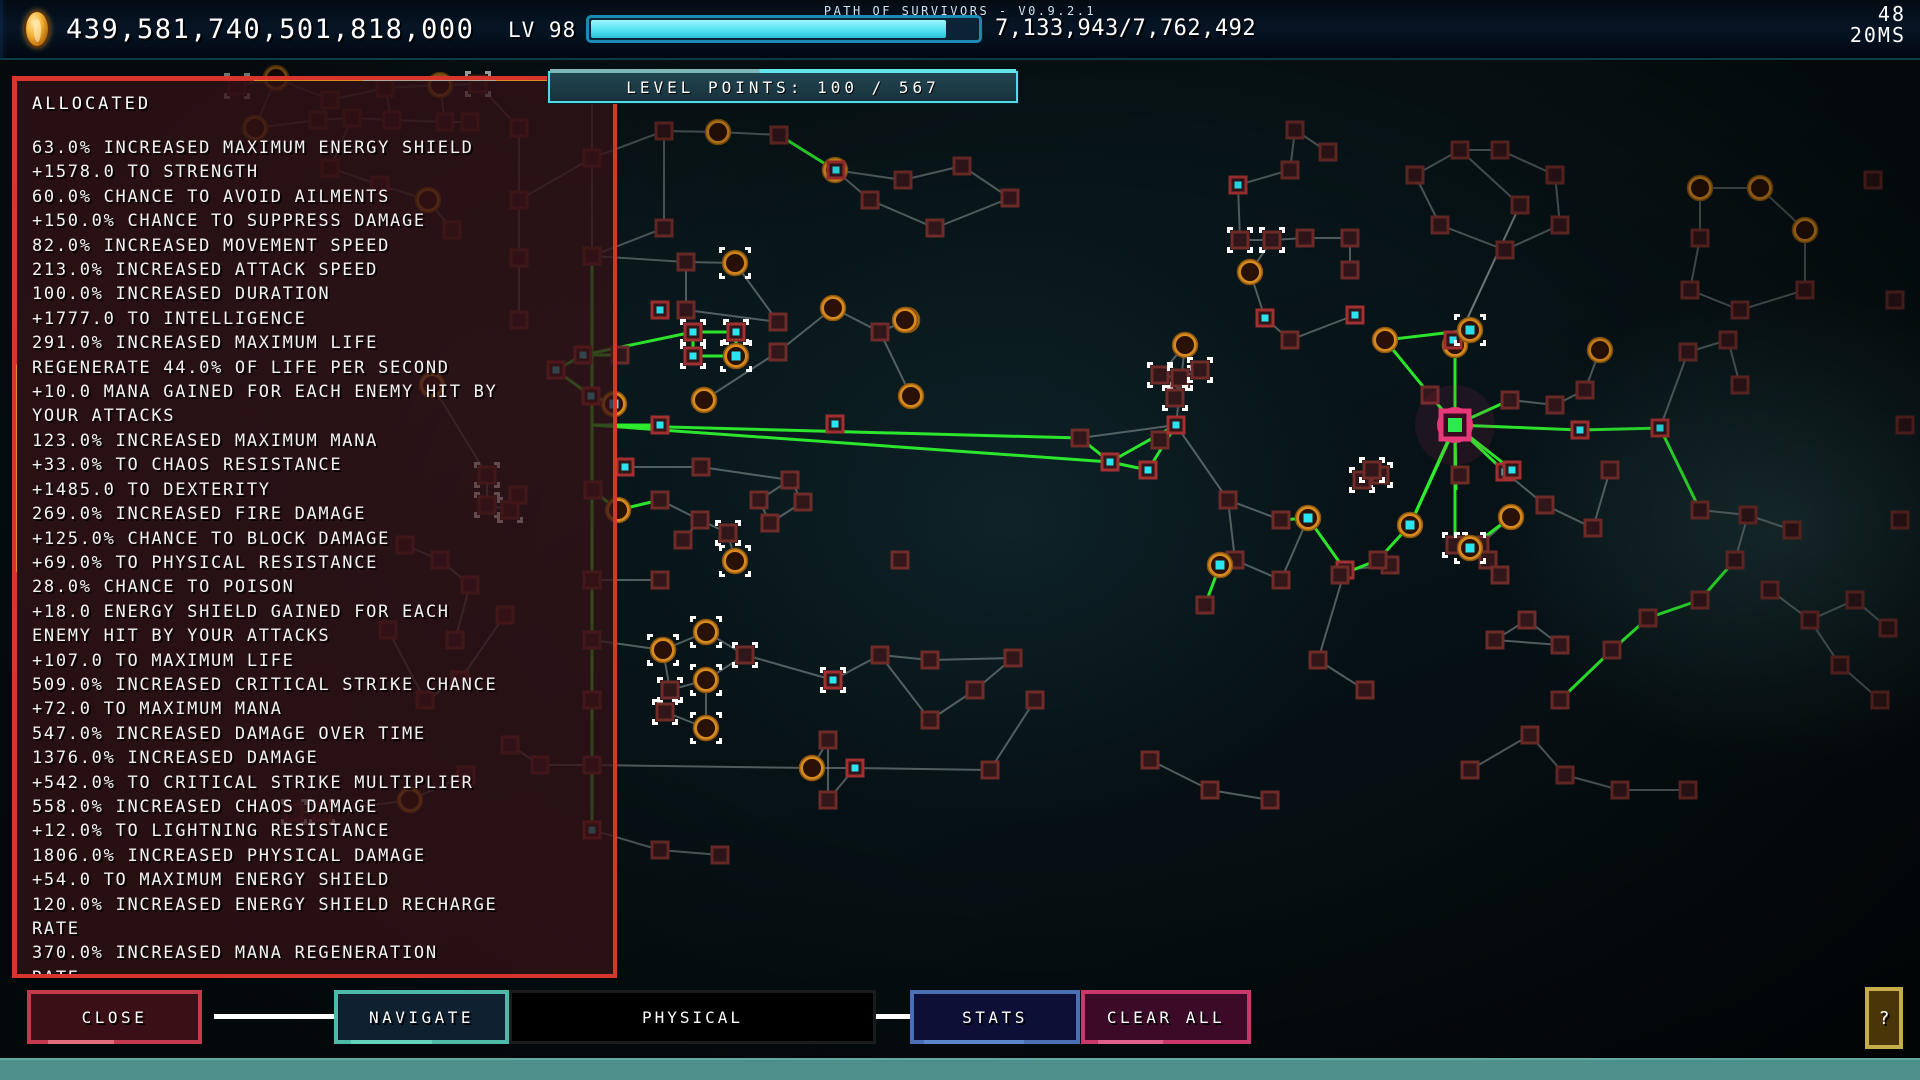 The height and width of the screenshot is (1080, 1920). I want to click on search-input: PHYSICAL, so click(692, 1017).